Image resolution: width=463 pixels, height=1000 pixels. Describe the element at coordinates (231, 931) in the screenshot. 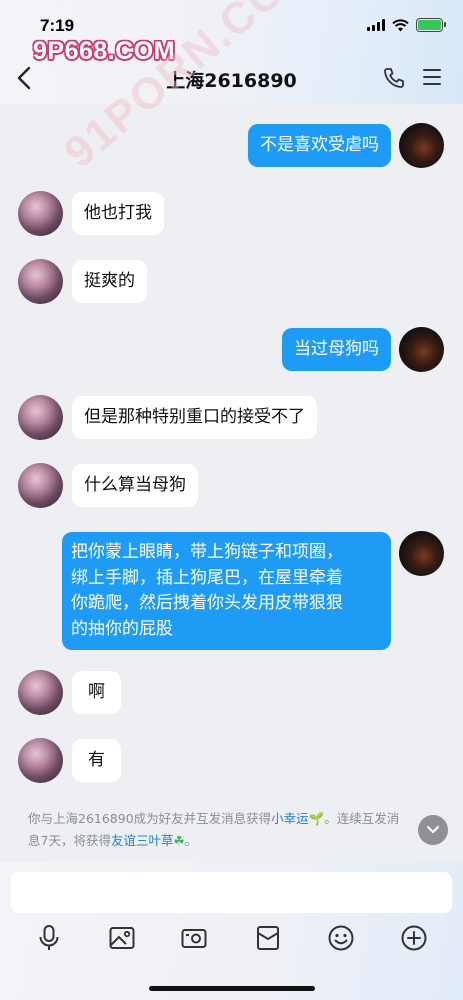

I see `input-bar` at that location.